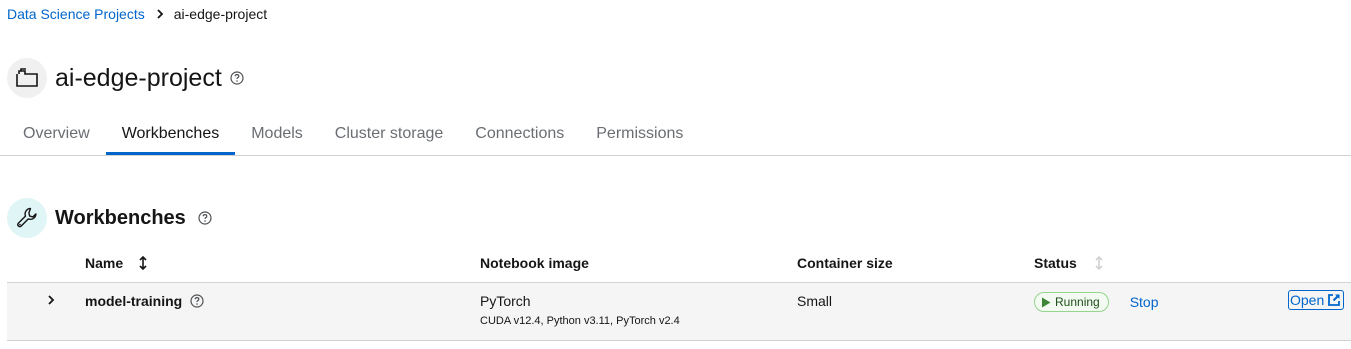 The height and width of the screenshot is (349, 1351). Describe the element at coordinates (27, 217) in the screenshot. I see `wrench-icon` at that location.